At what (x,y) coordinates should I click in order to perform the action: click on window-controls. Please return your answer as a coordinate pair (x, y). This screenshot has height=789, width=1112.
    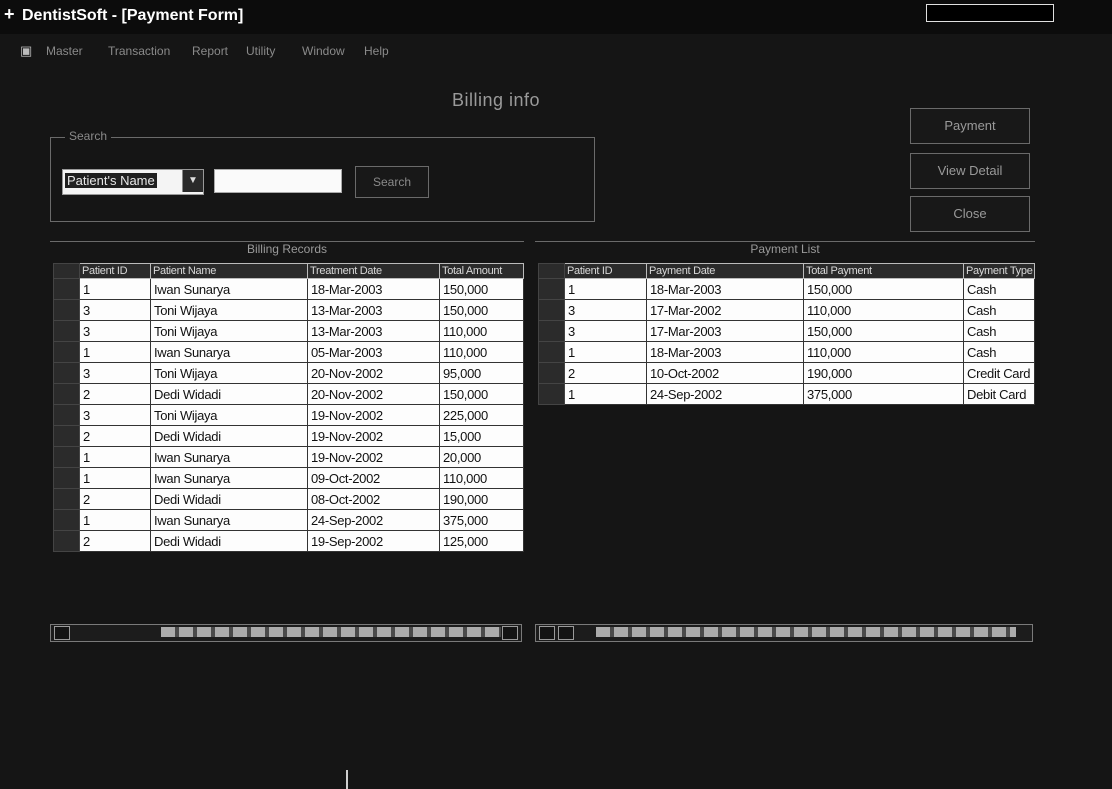
    Looking at the image, I should click on (990, 13).